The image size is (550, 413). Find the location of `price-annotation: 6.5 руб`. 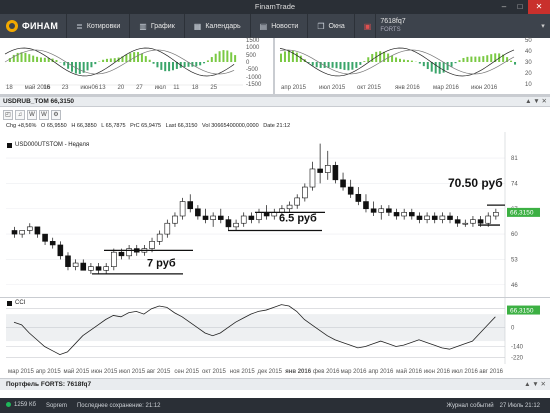

price-annotation: 6.5 руб is located at coordinates (298, 218).